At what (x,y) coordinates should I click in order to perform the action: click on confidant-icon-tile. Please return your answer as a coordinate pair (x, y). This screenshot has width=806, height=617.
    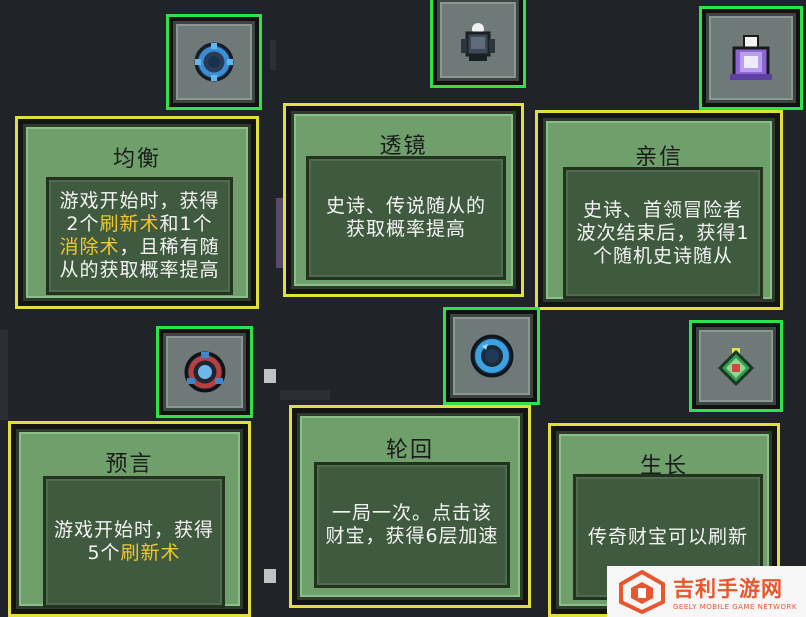
    Looking at the image, I should click on (751, 58).